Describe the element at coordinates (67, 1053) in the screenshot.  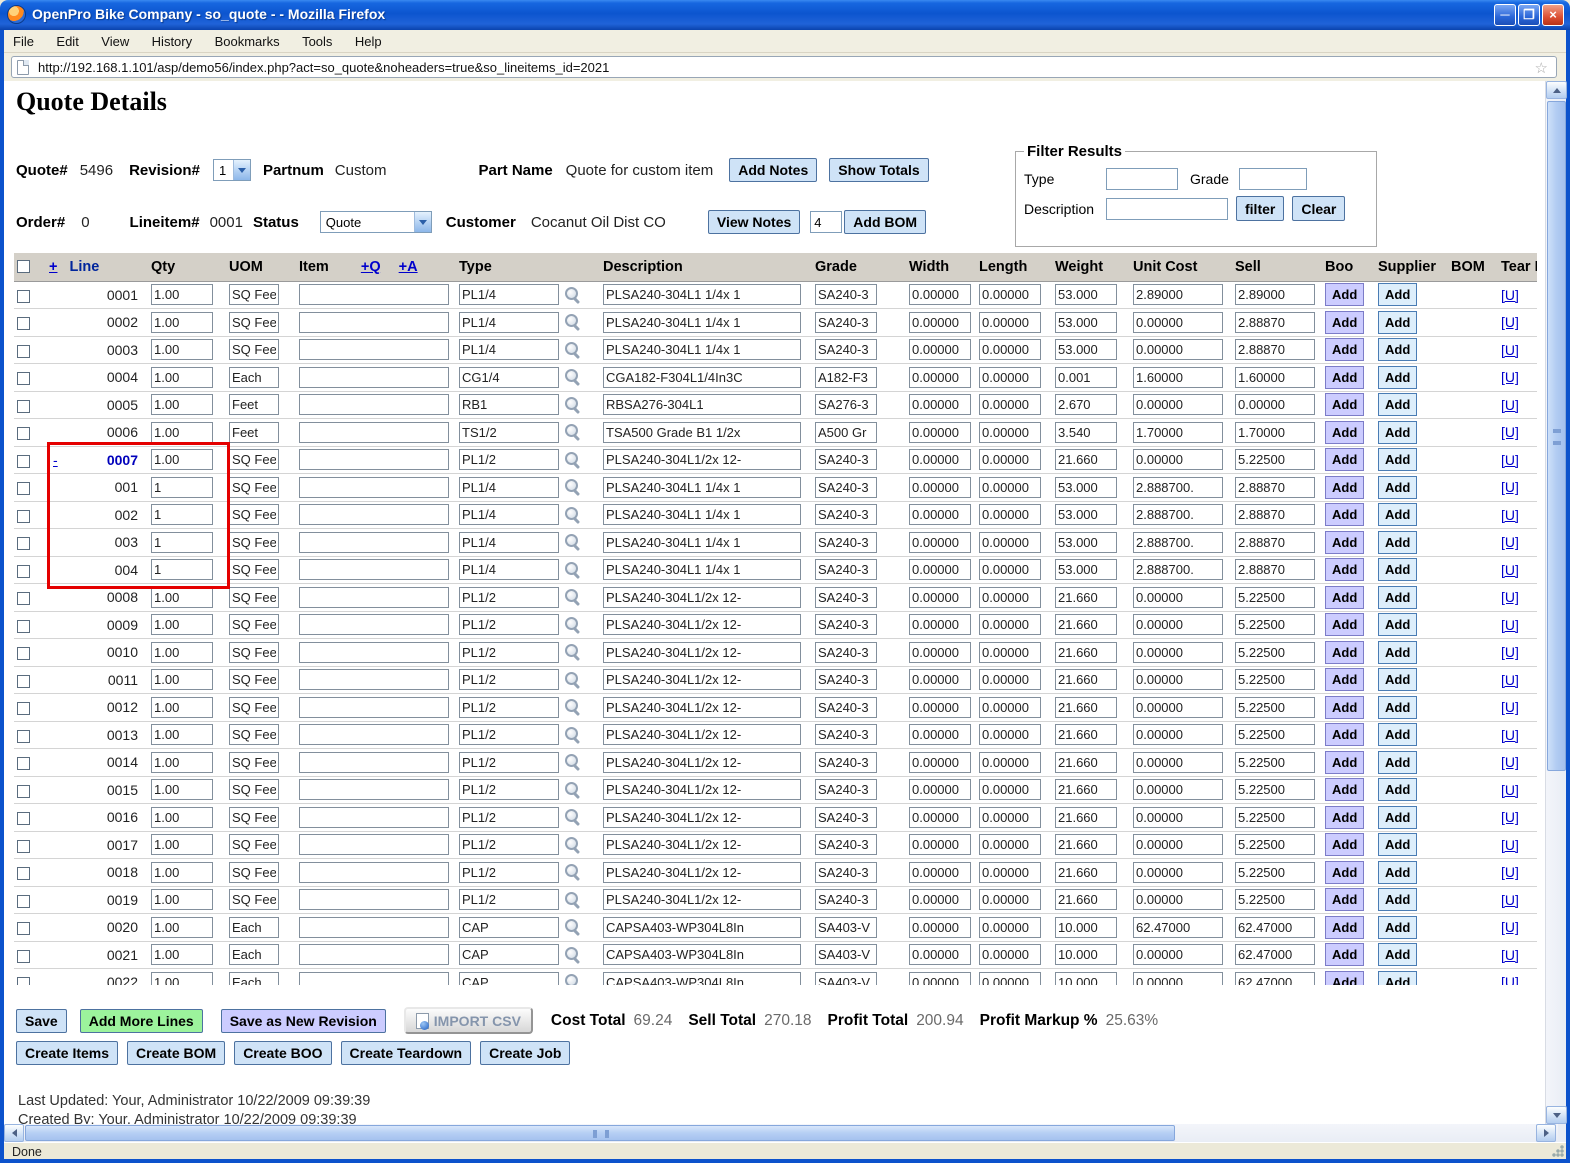
I see `create-items-button: Create Items` at that location.